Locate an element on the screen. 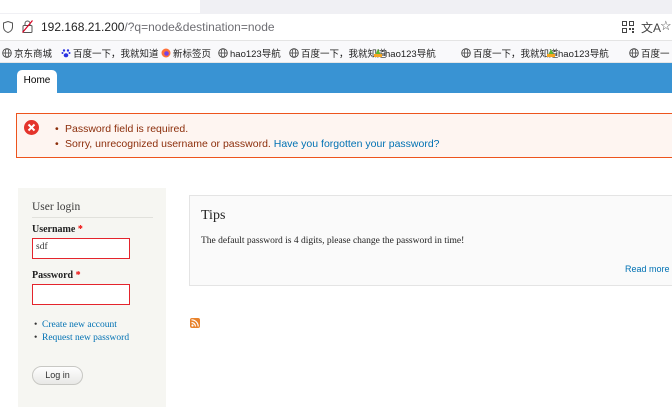 The width and height of the screenshot is (672, 407). username-label: Username * is located at coordinates (57, 229).